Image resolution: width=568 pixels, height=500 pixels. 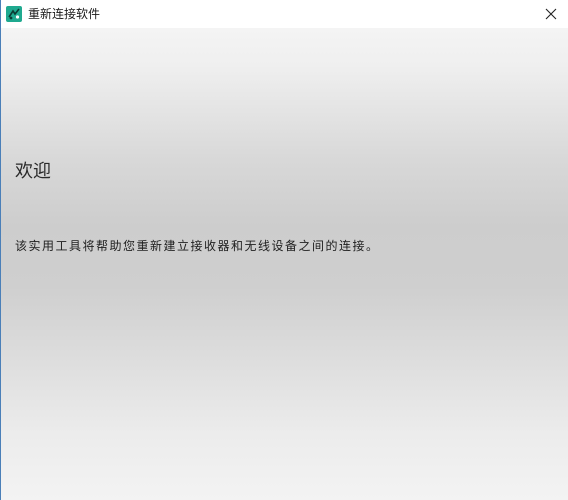 What do you see at coordinates (197, 246) in the screenshot?
I see `description-text: 该实用工具将帮助您重新建立接收器和无线设备之间的连接。` at bounding box center [197, 246].